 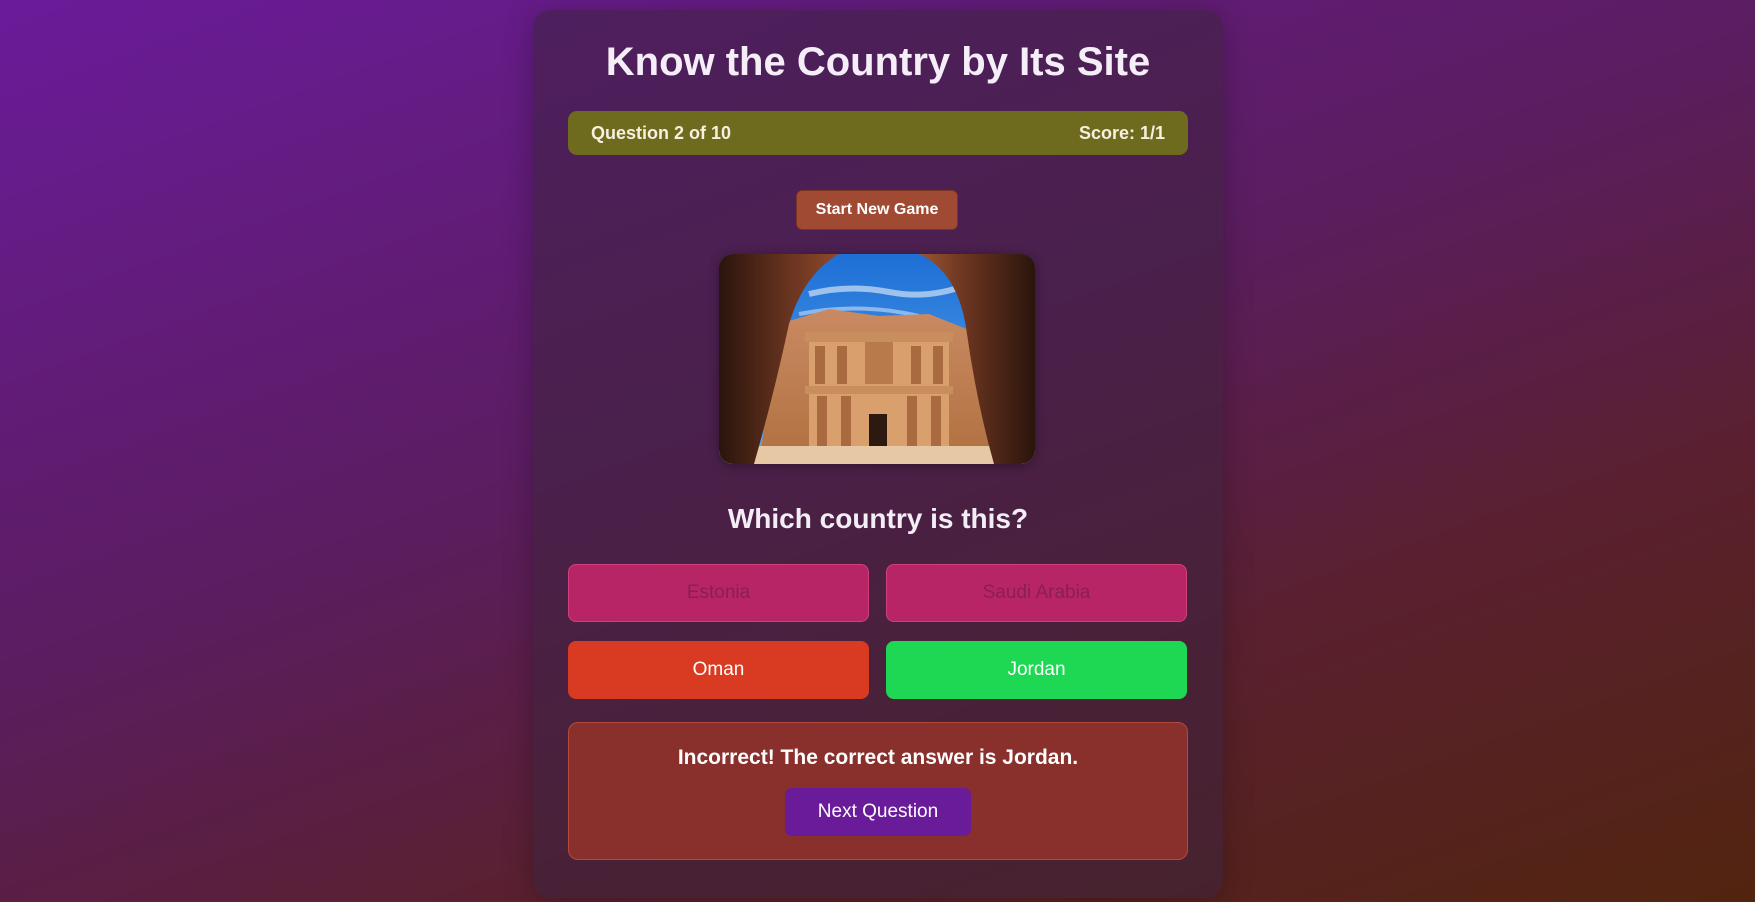 What do you see at coordinates (718, 593) in the screenshot?
I see `answer-option-estonia: Estonia` at bounding box center [718, 593].